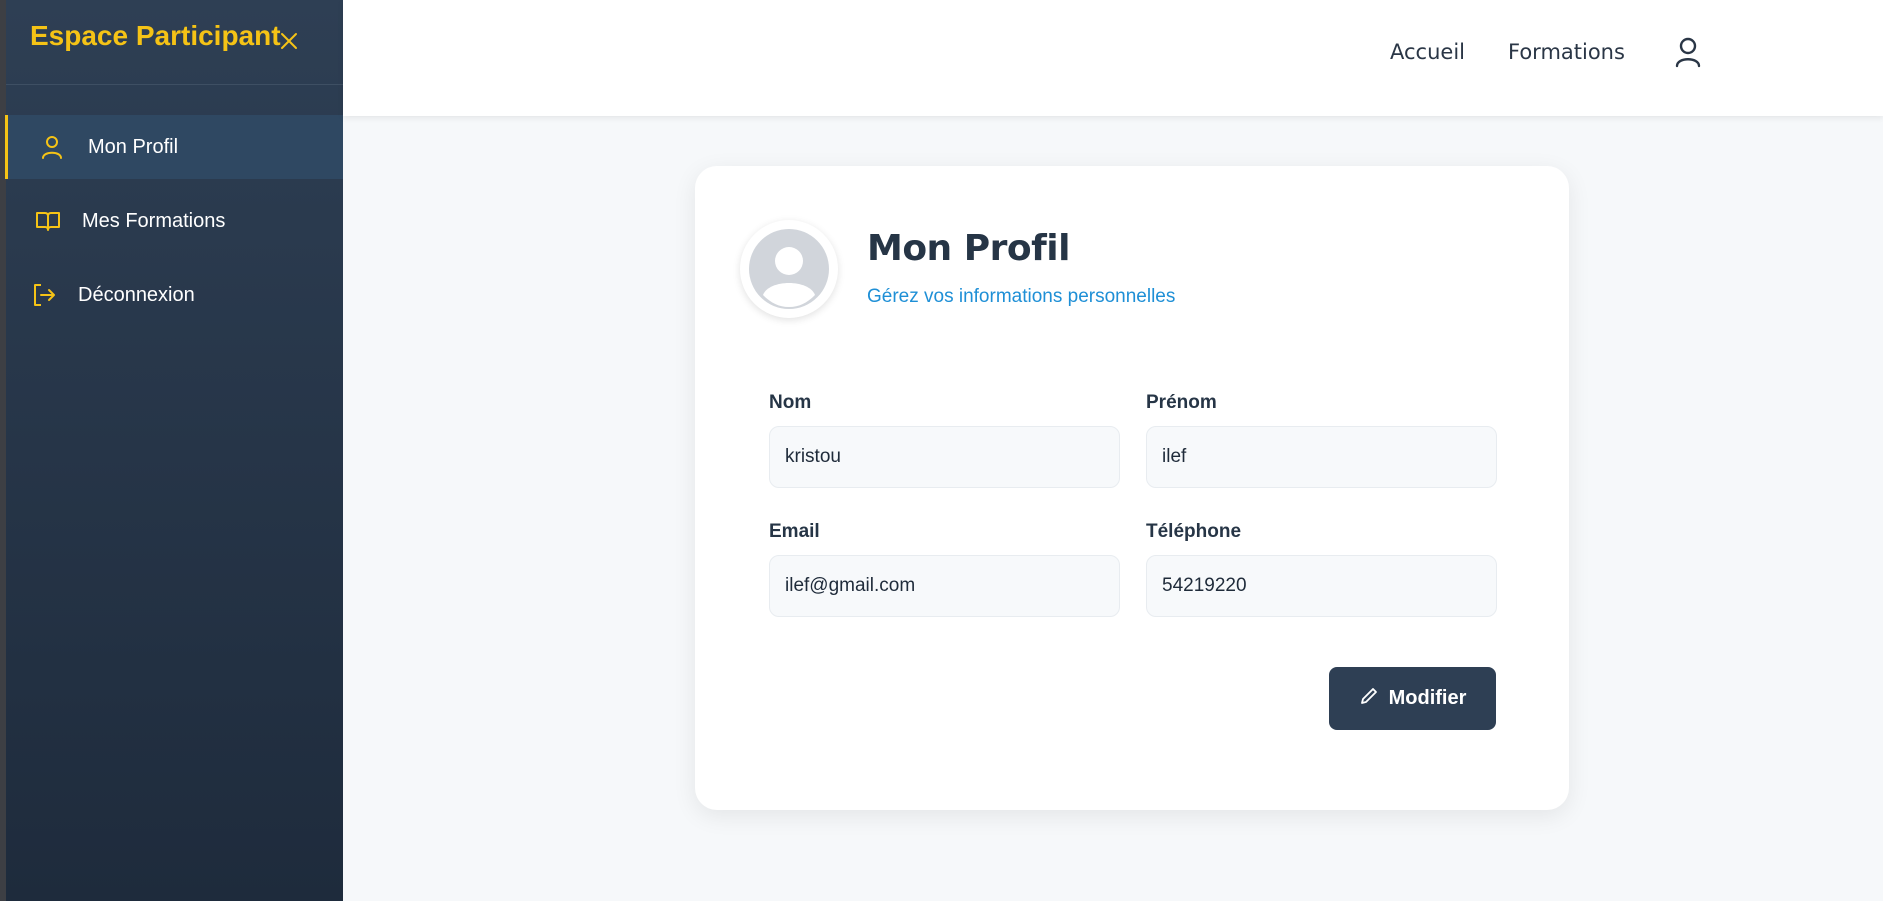 This screenshot has height=901, width=1883. Describe the element at coordinates (1427, 698) in the screenshot. I see `modify-button-label: Modifier` at that location.